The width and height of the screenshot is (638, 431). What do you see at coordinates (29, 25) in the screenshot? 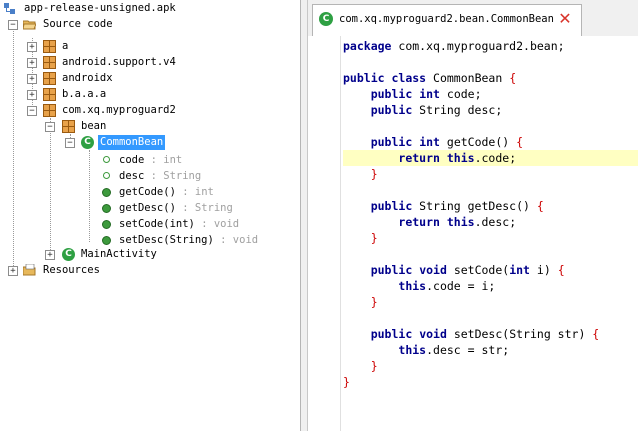
I see `folder-open-icon` at bounding box center [29, 25].